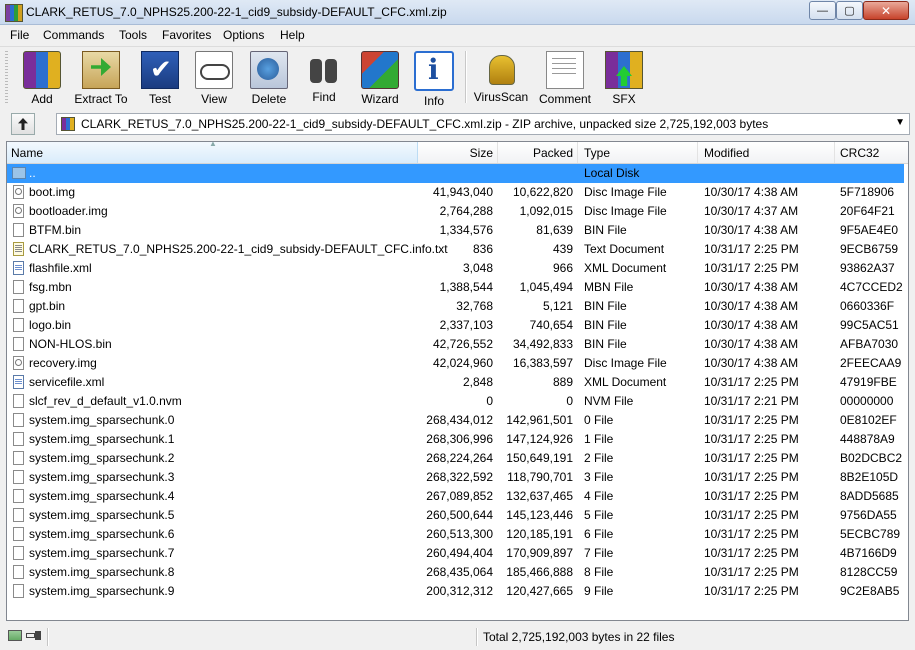 This screenshot has height=650, width=915. I want to click on file-size: 268,306,996, so click(459, 439).